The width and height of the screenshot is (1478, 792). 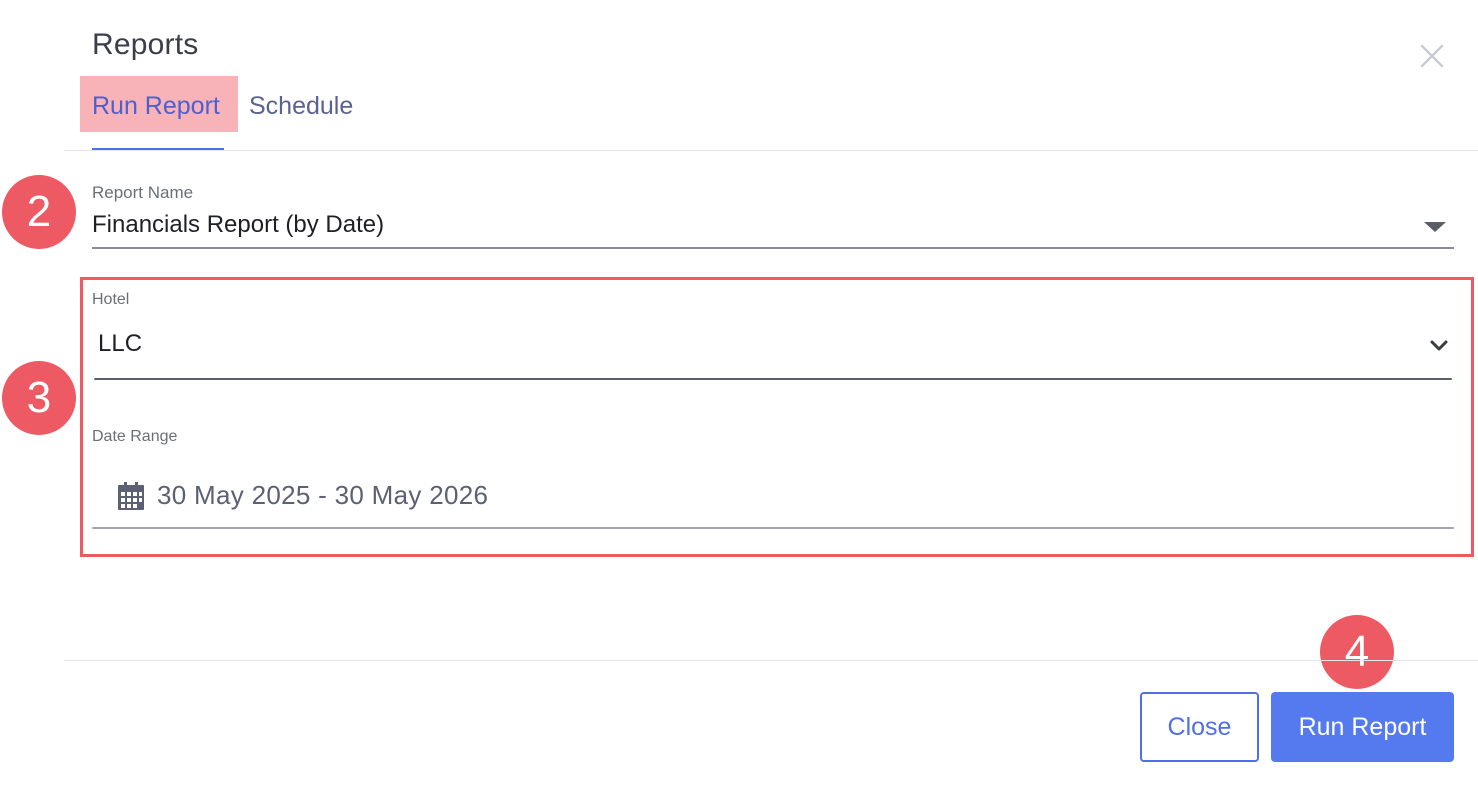 What do you see at coordinates (238, 225) in the screenshot?
I see `report-name-select: Financials Report (by Date)` at bounding box center [238, 225].